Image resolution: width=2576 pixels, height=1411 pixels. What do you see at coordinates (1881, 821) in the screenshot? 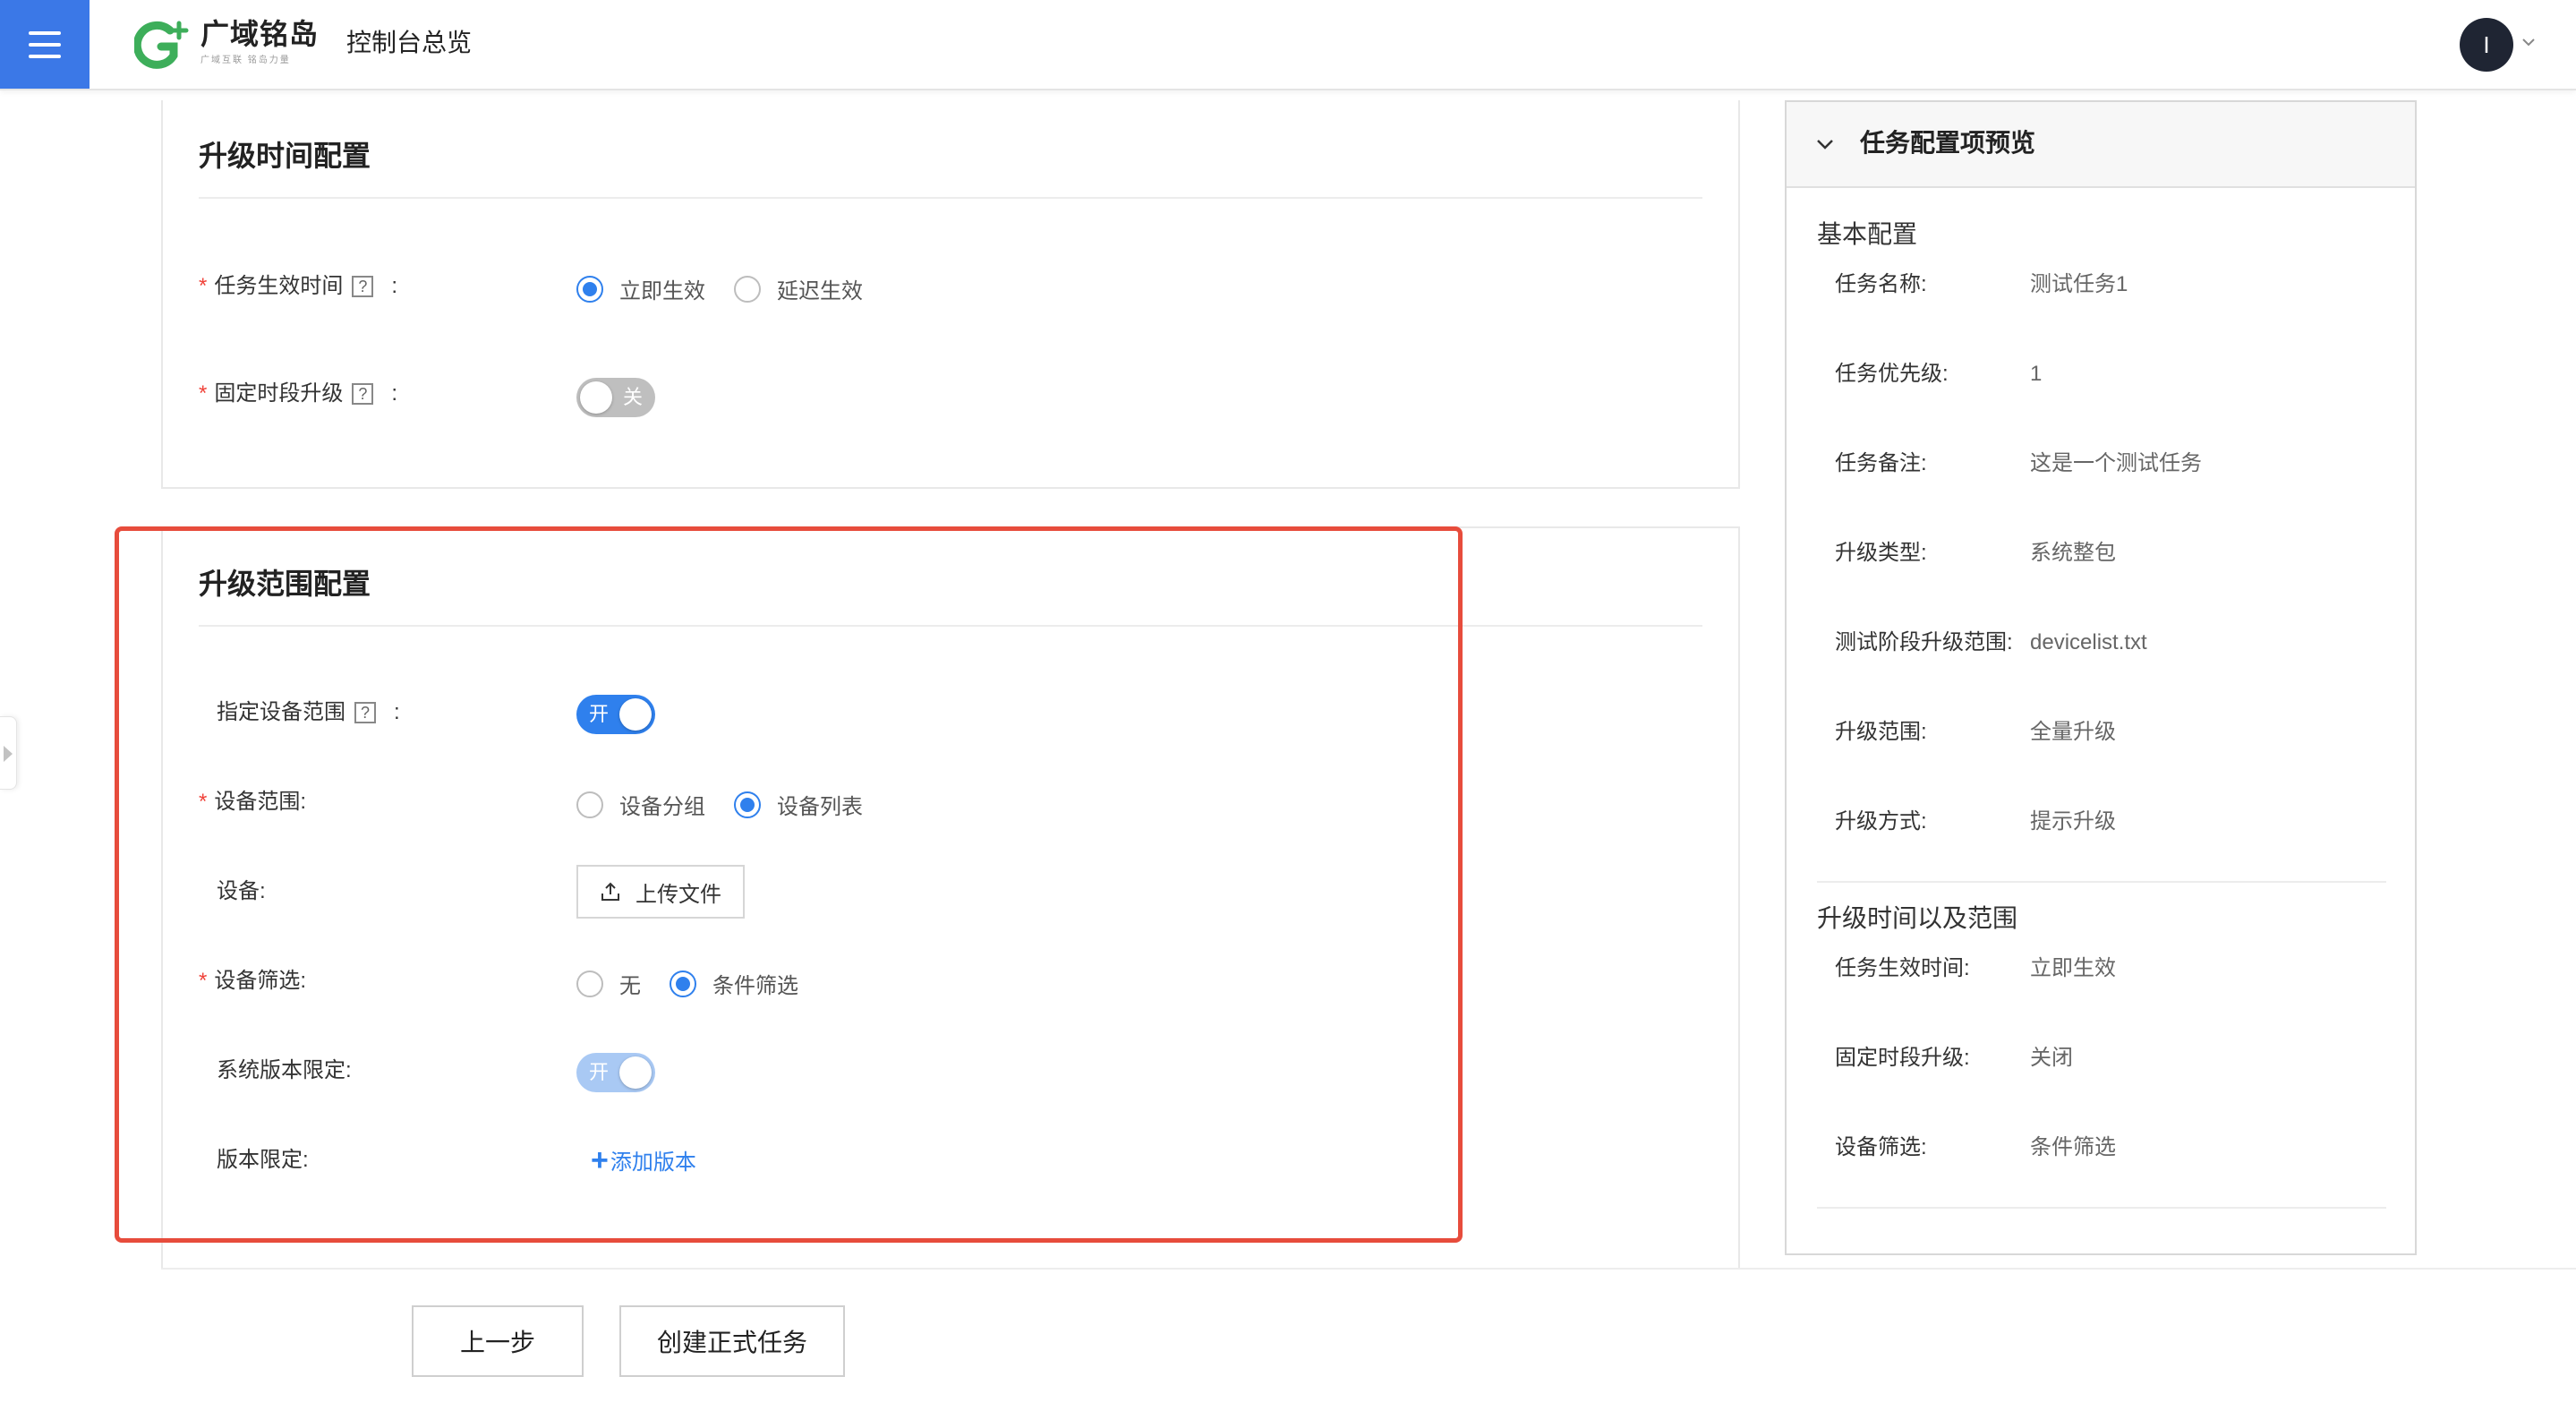
I see `preview-label: 升级方式:` at bounding box center [1881, 821].